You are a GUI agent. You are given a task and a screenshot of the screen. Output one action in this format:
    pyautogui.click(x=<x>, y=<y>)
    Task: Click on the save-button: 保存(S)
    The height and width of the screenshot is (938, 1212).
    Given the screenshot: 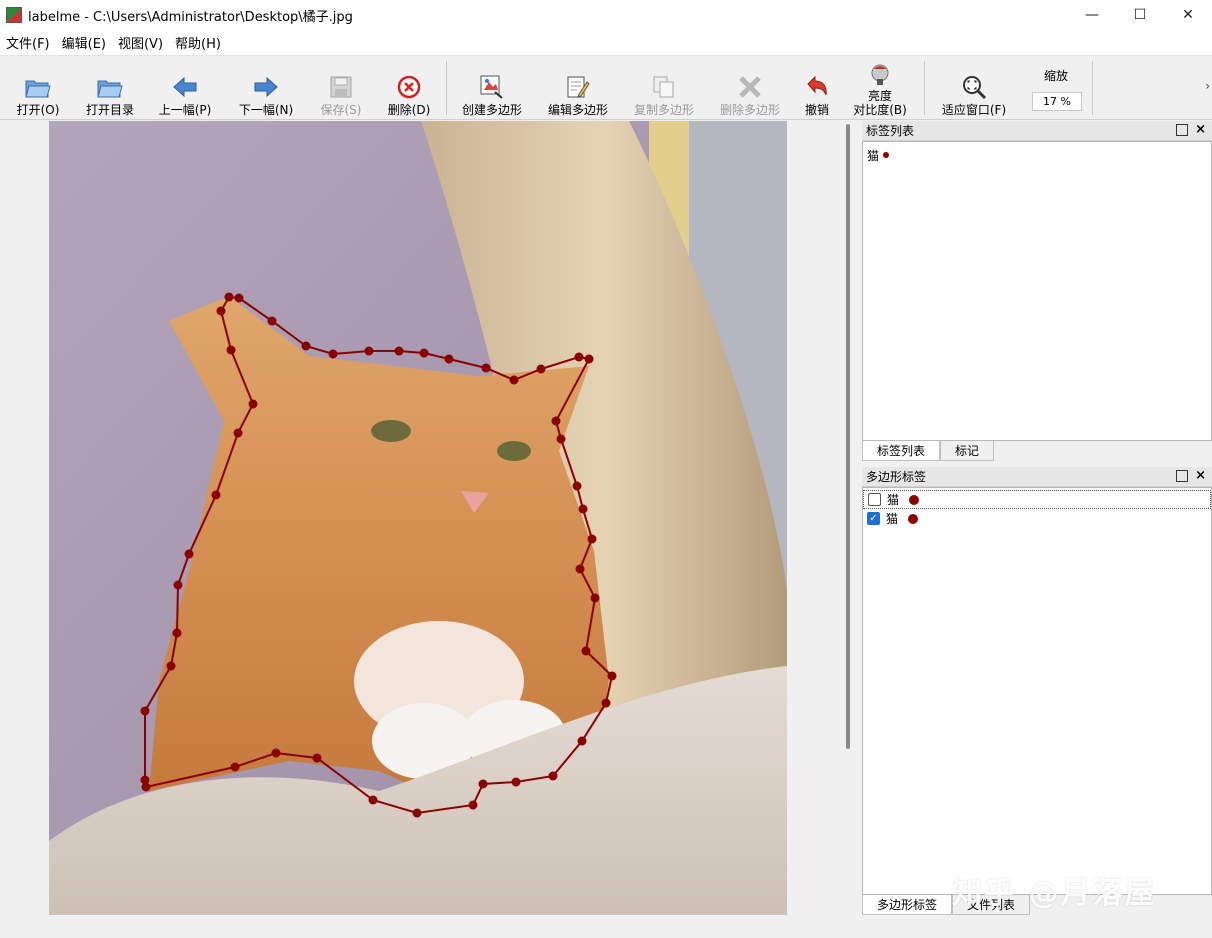 What is the action you would take?
    pyautogui.click(x=341, y=89)
    